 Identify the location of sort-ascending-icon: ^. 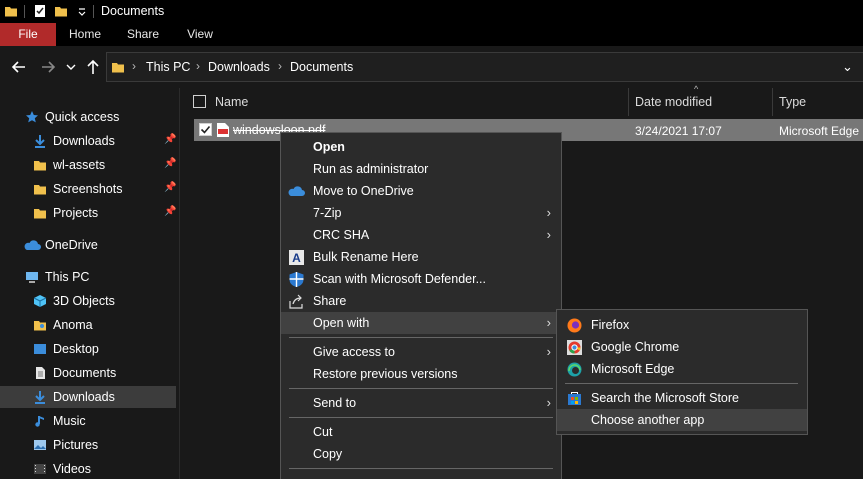
(696, 89).